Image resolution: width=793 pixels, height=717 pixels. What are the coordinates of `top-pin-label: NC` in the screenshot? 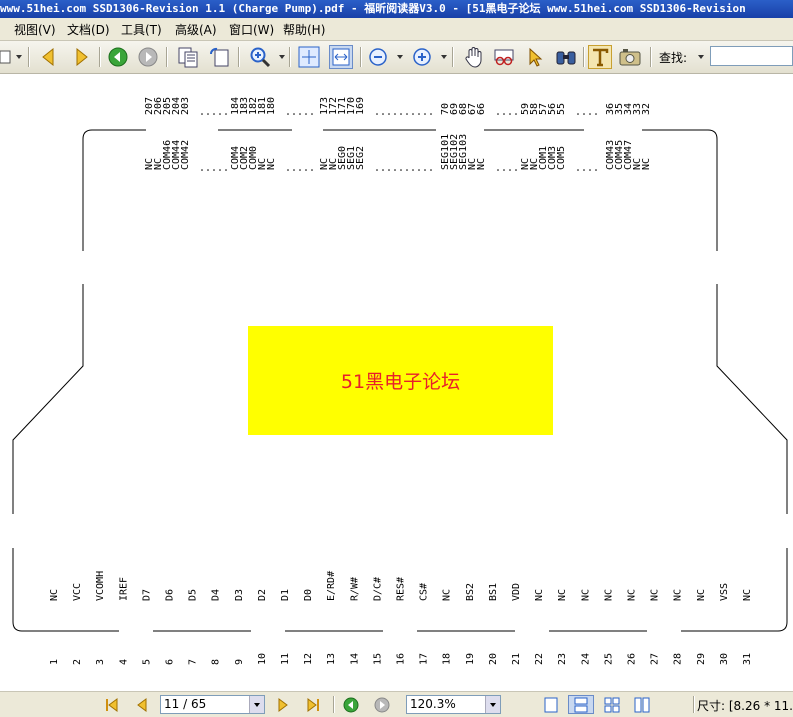 It's located at (481, 164).